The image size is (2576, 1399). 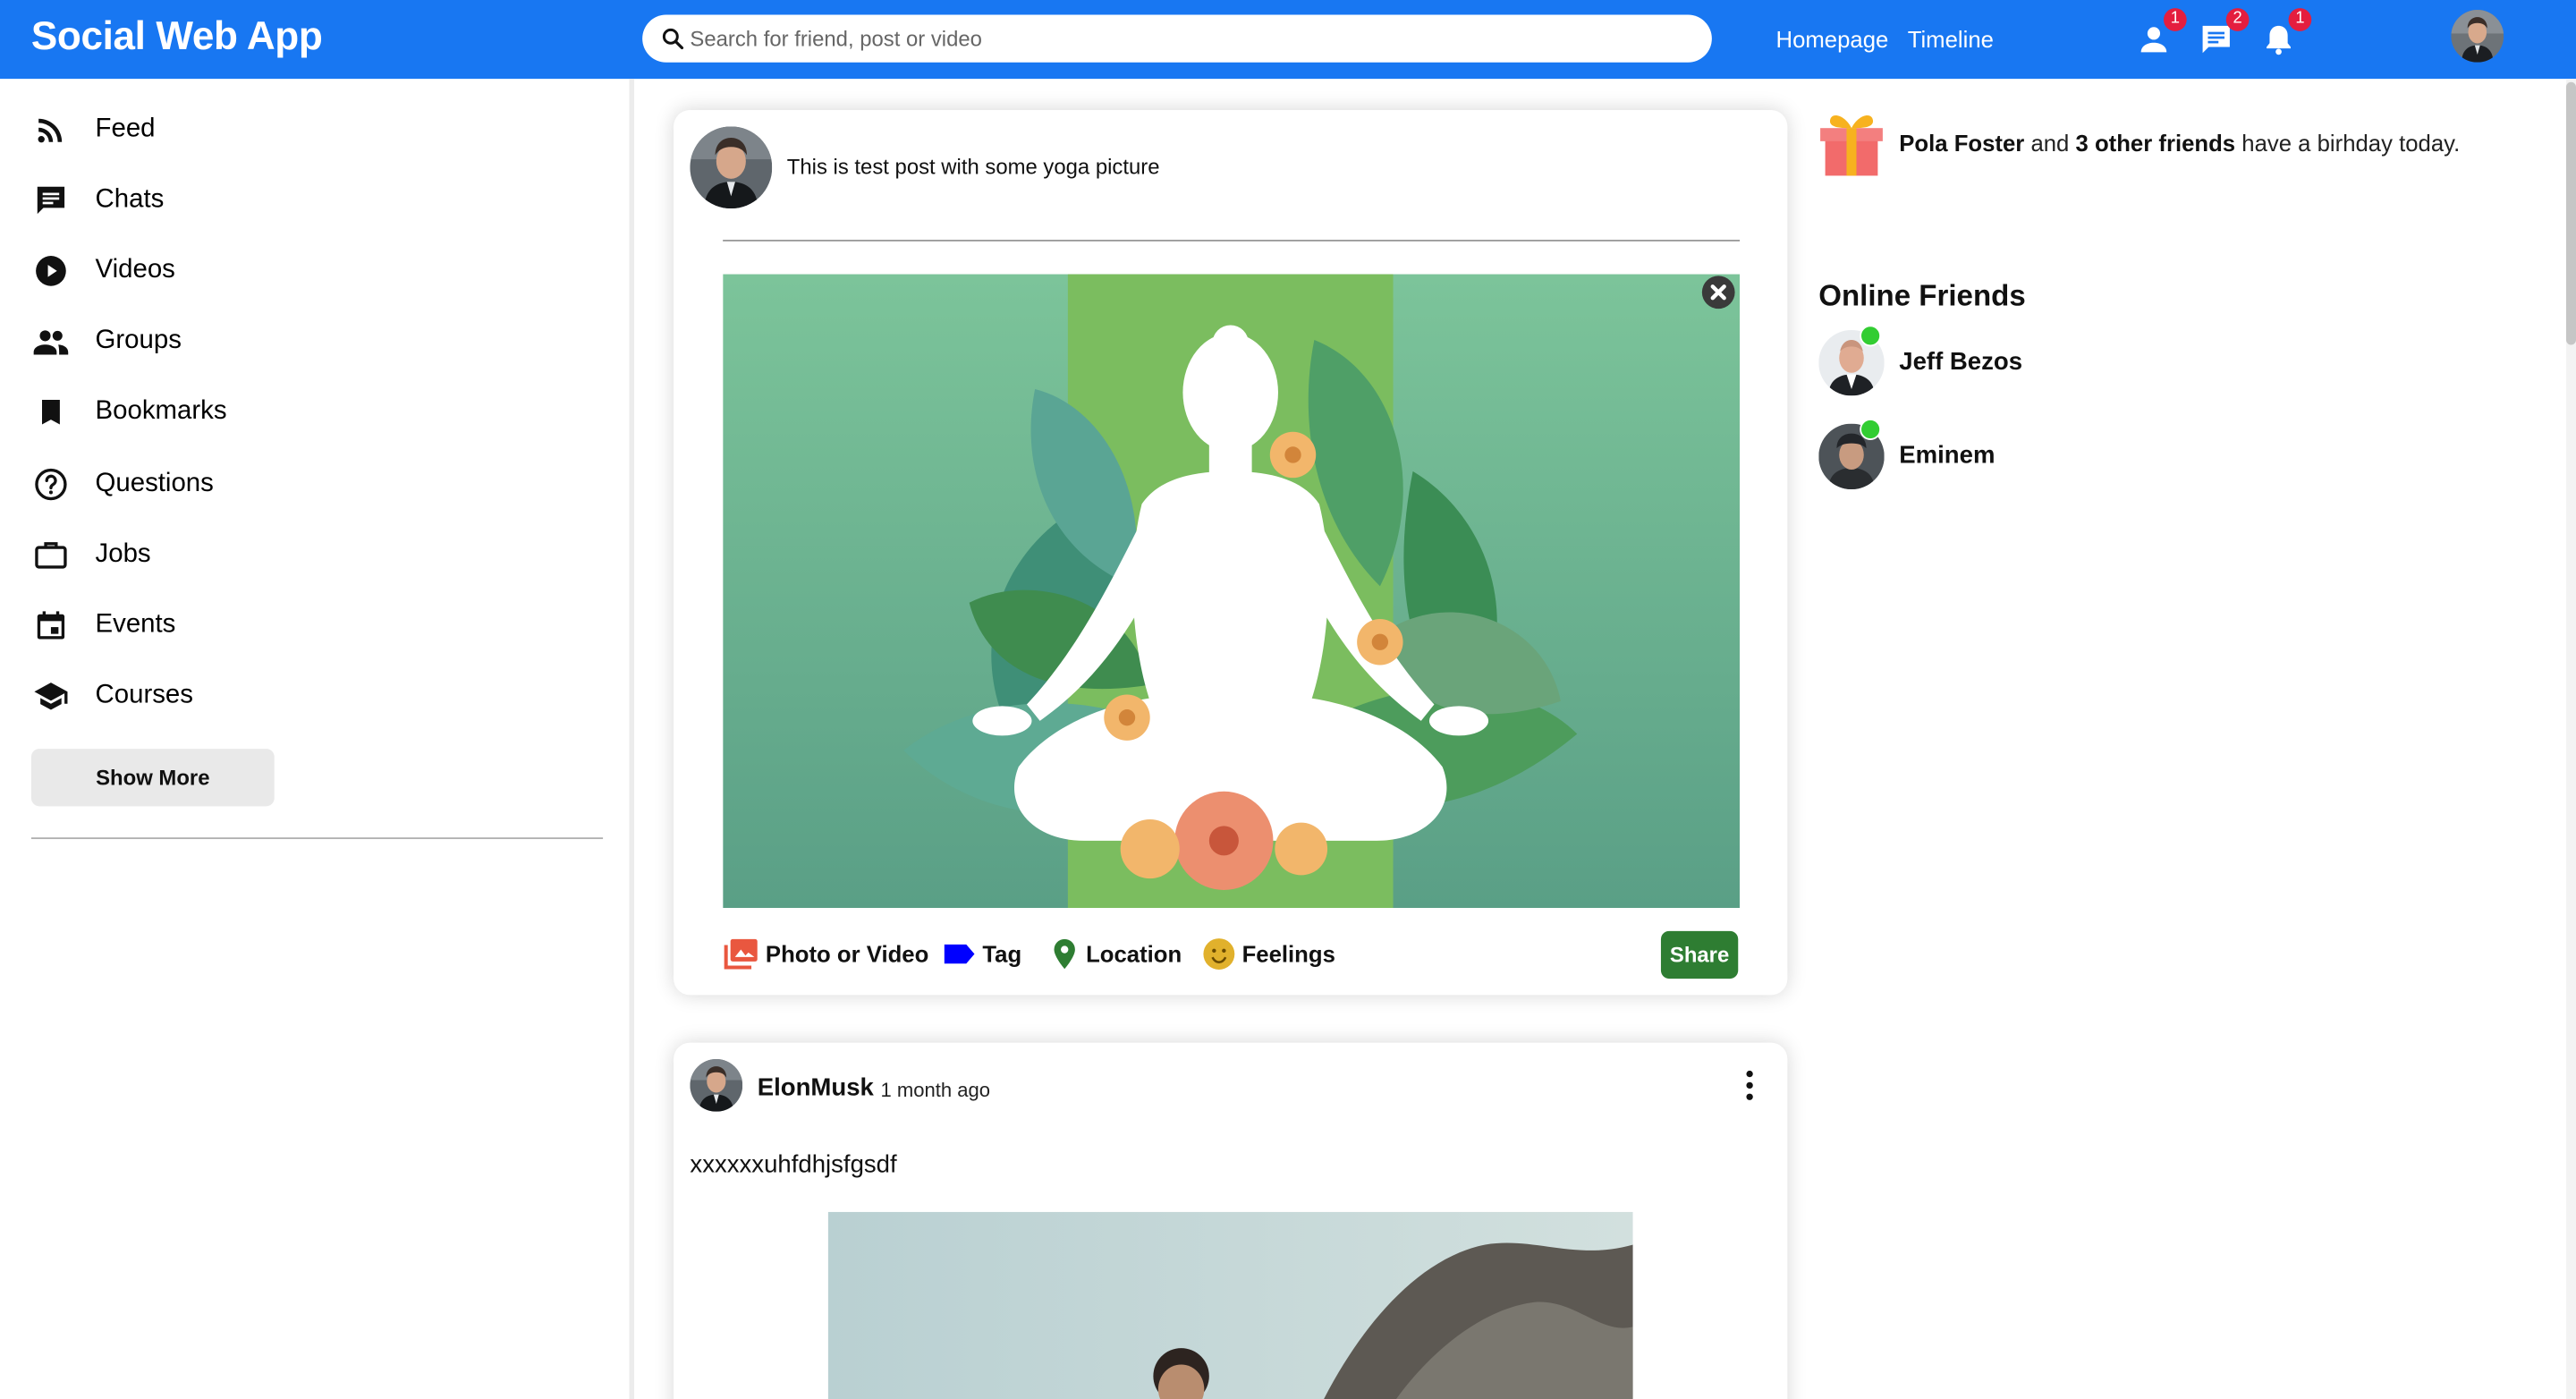 What do you see at coordinates (152, 778) in the screenshot?
I see `show-more-button: Show More` at bounding box center [152, 778].